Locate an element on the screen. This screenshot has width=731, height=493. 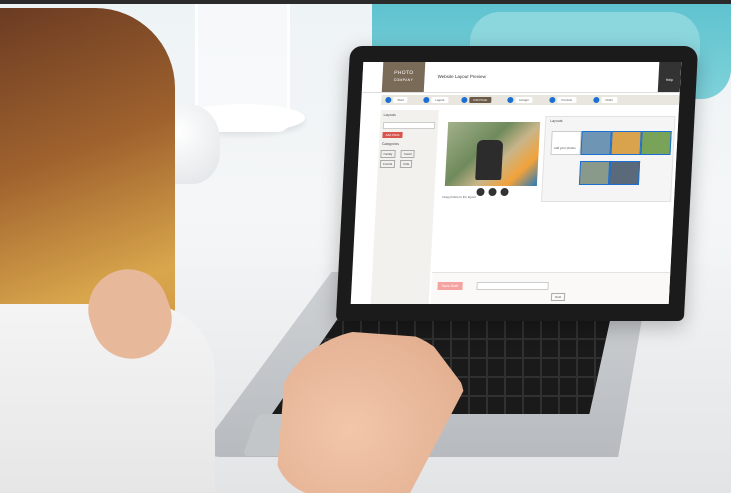
notes-field is located at coordinates (512, 286).